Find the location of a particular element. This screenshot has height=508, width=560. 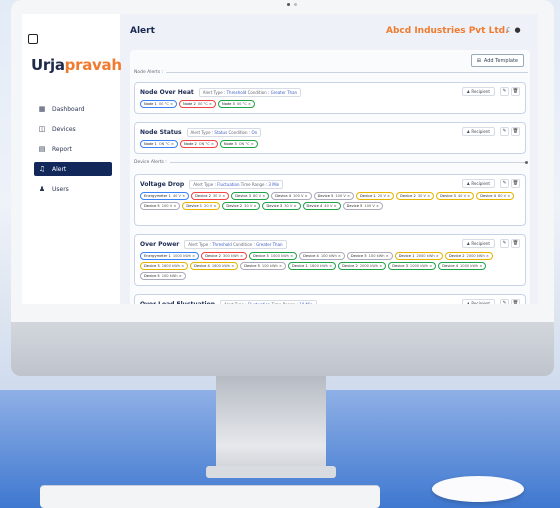

device-chip: Device 3 30 V × is located at coordinates (281, 206).